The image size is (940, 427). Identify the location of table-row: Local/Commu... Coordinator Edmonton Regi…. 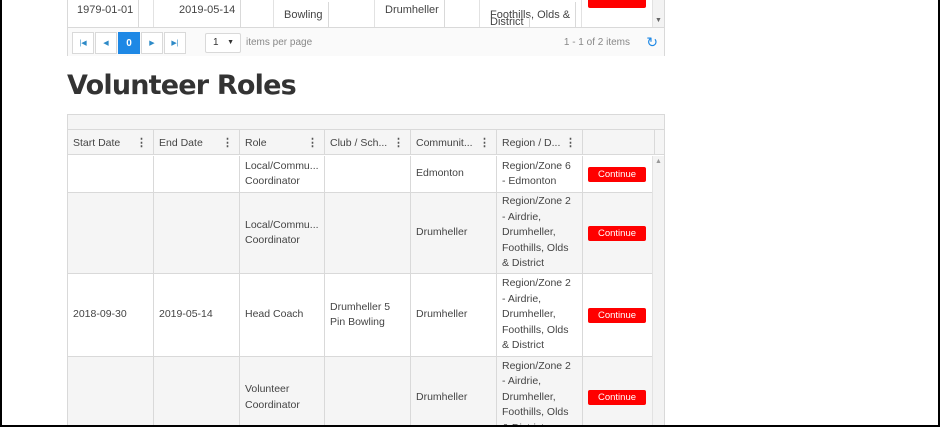
(361, 174).